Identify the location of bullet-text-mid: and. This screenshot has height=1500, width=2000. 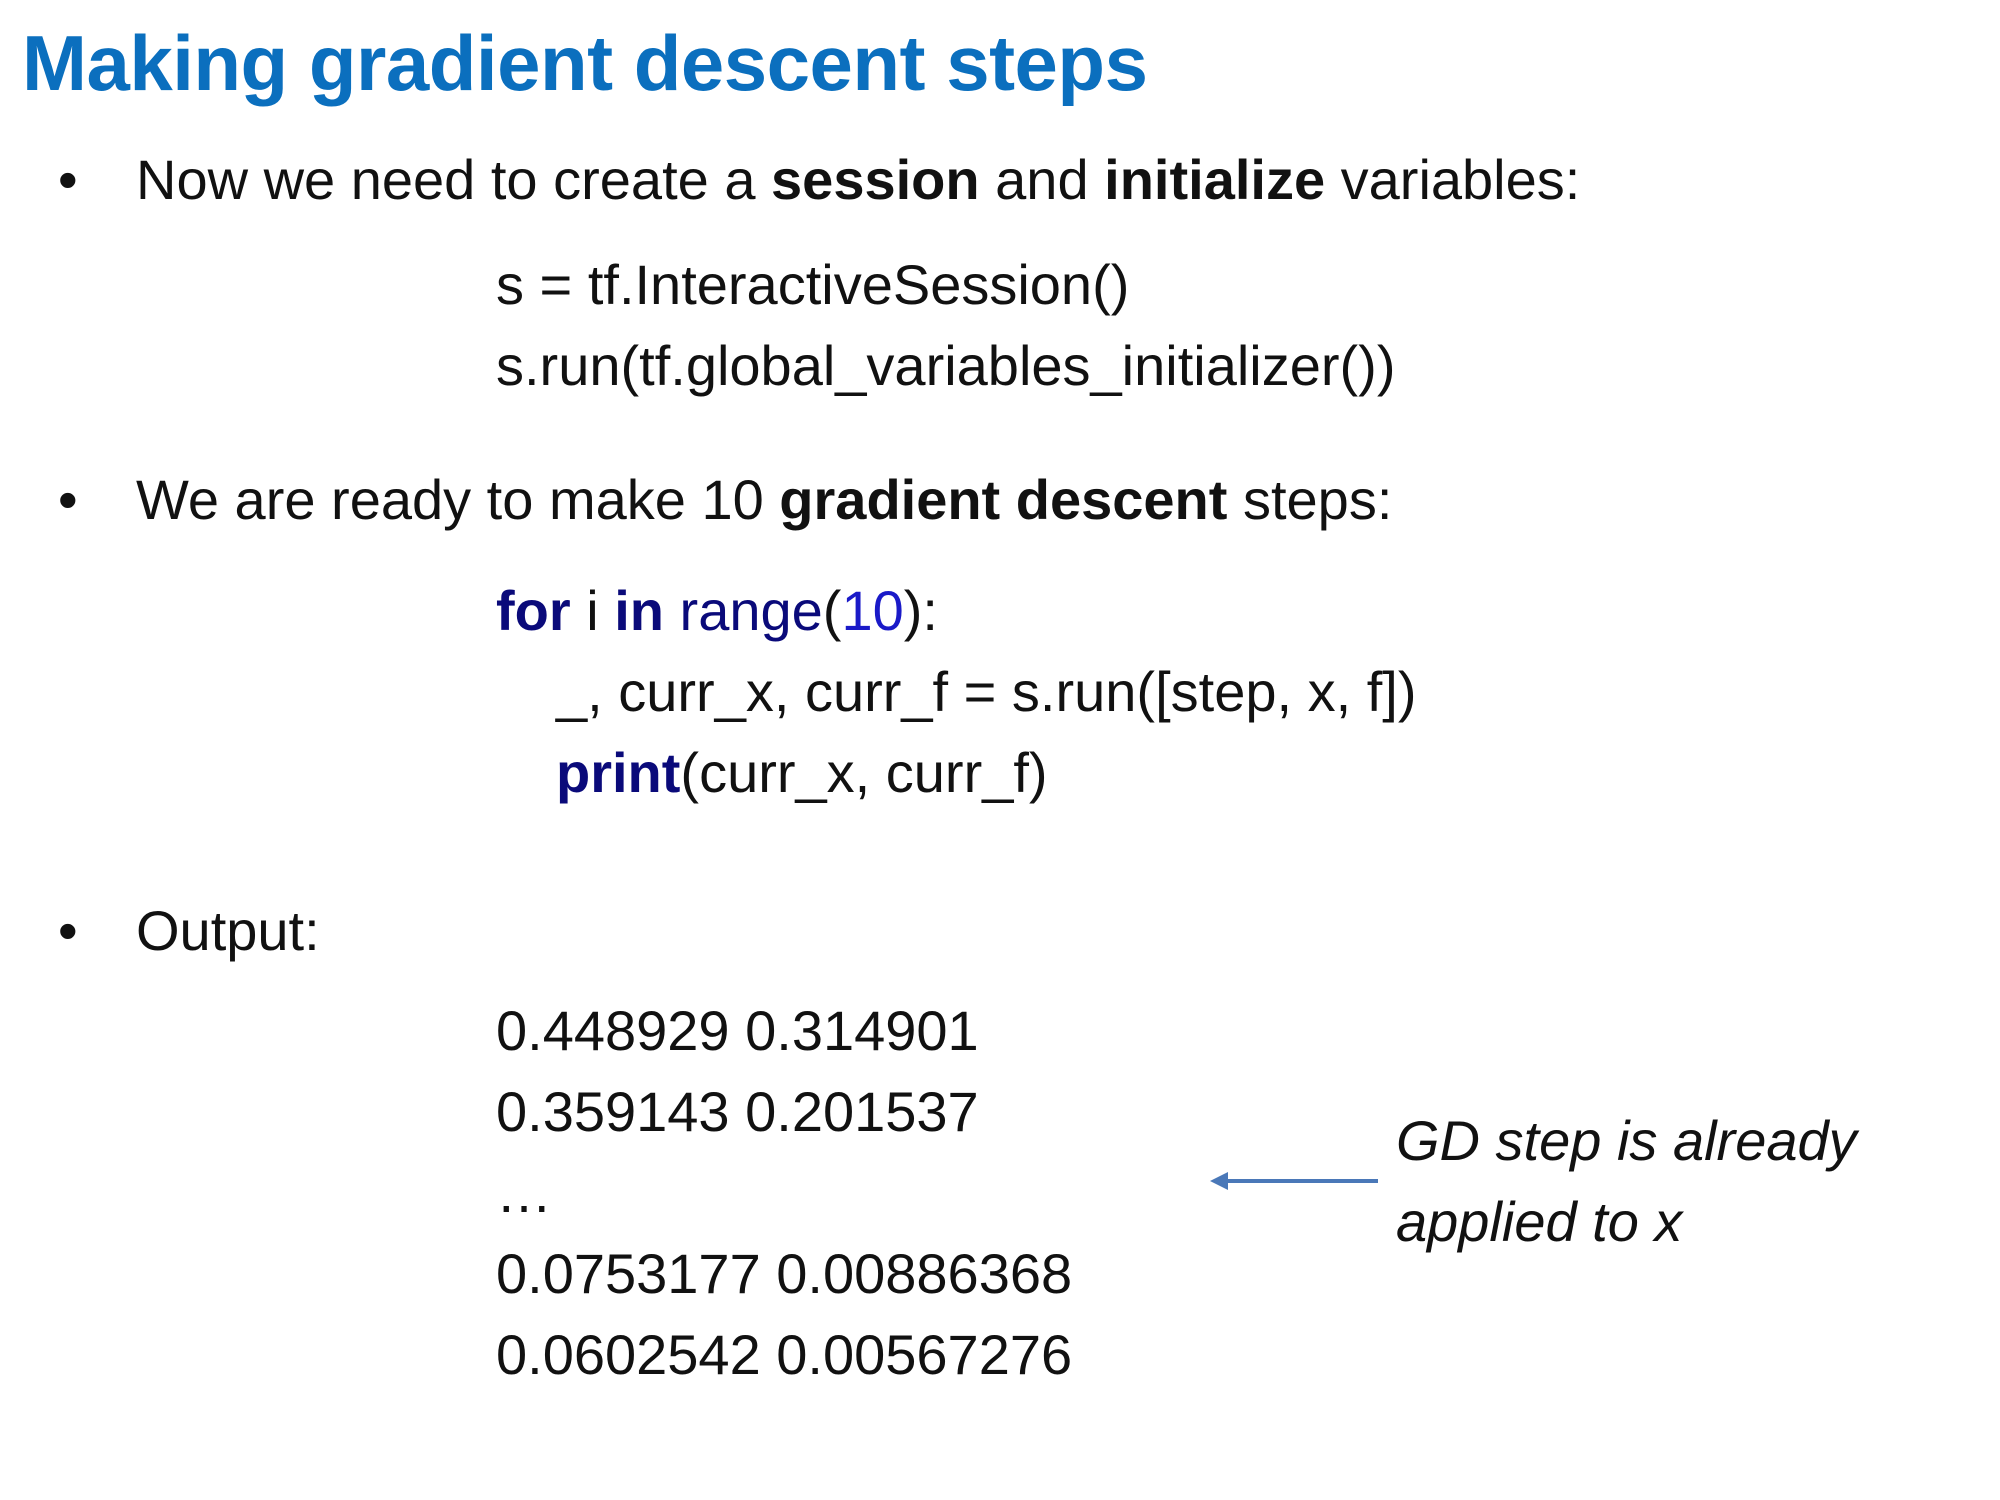
(1042, 179).